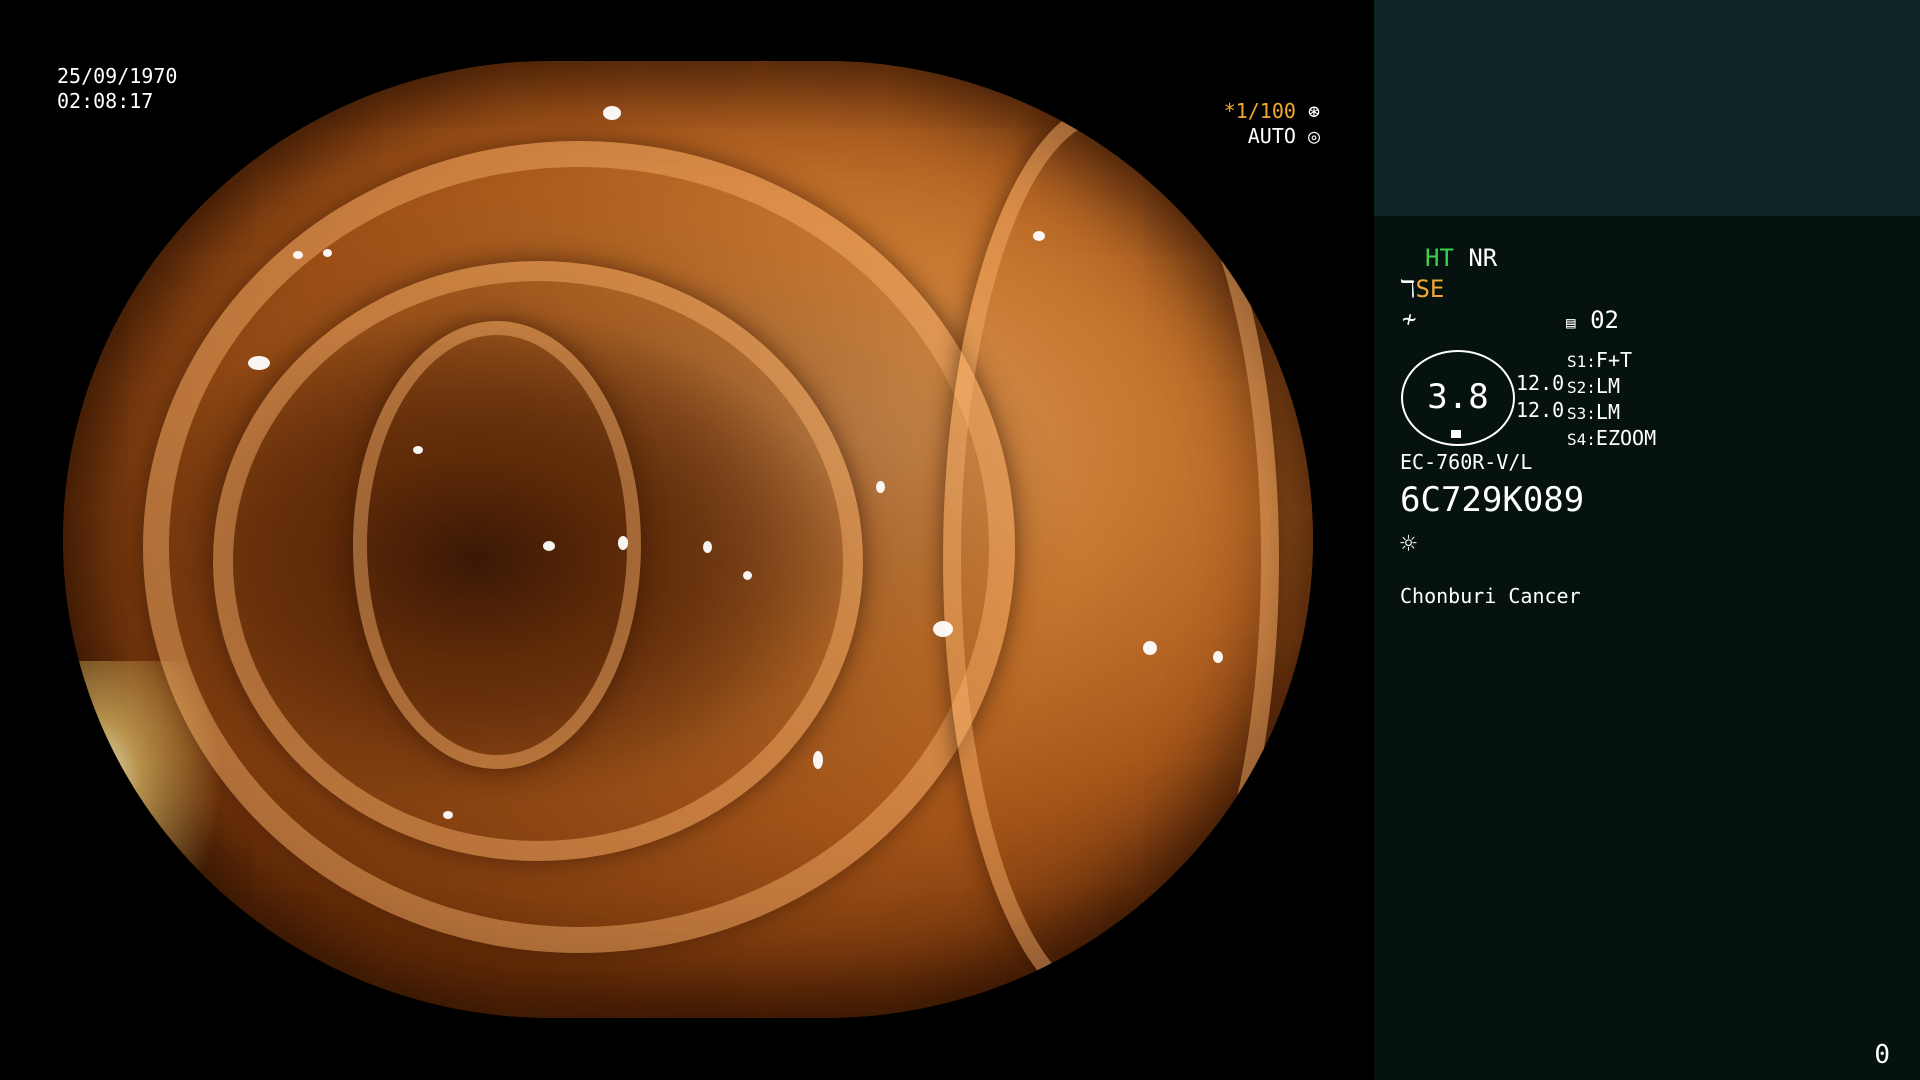 The image size is (1920, 1080). I want to click on zoom-marker, so click(1456, 434).